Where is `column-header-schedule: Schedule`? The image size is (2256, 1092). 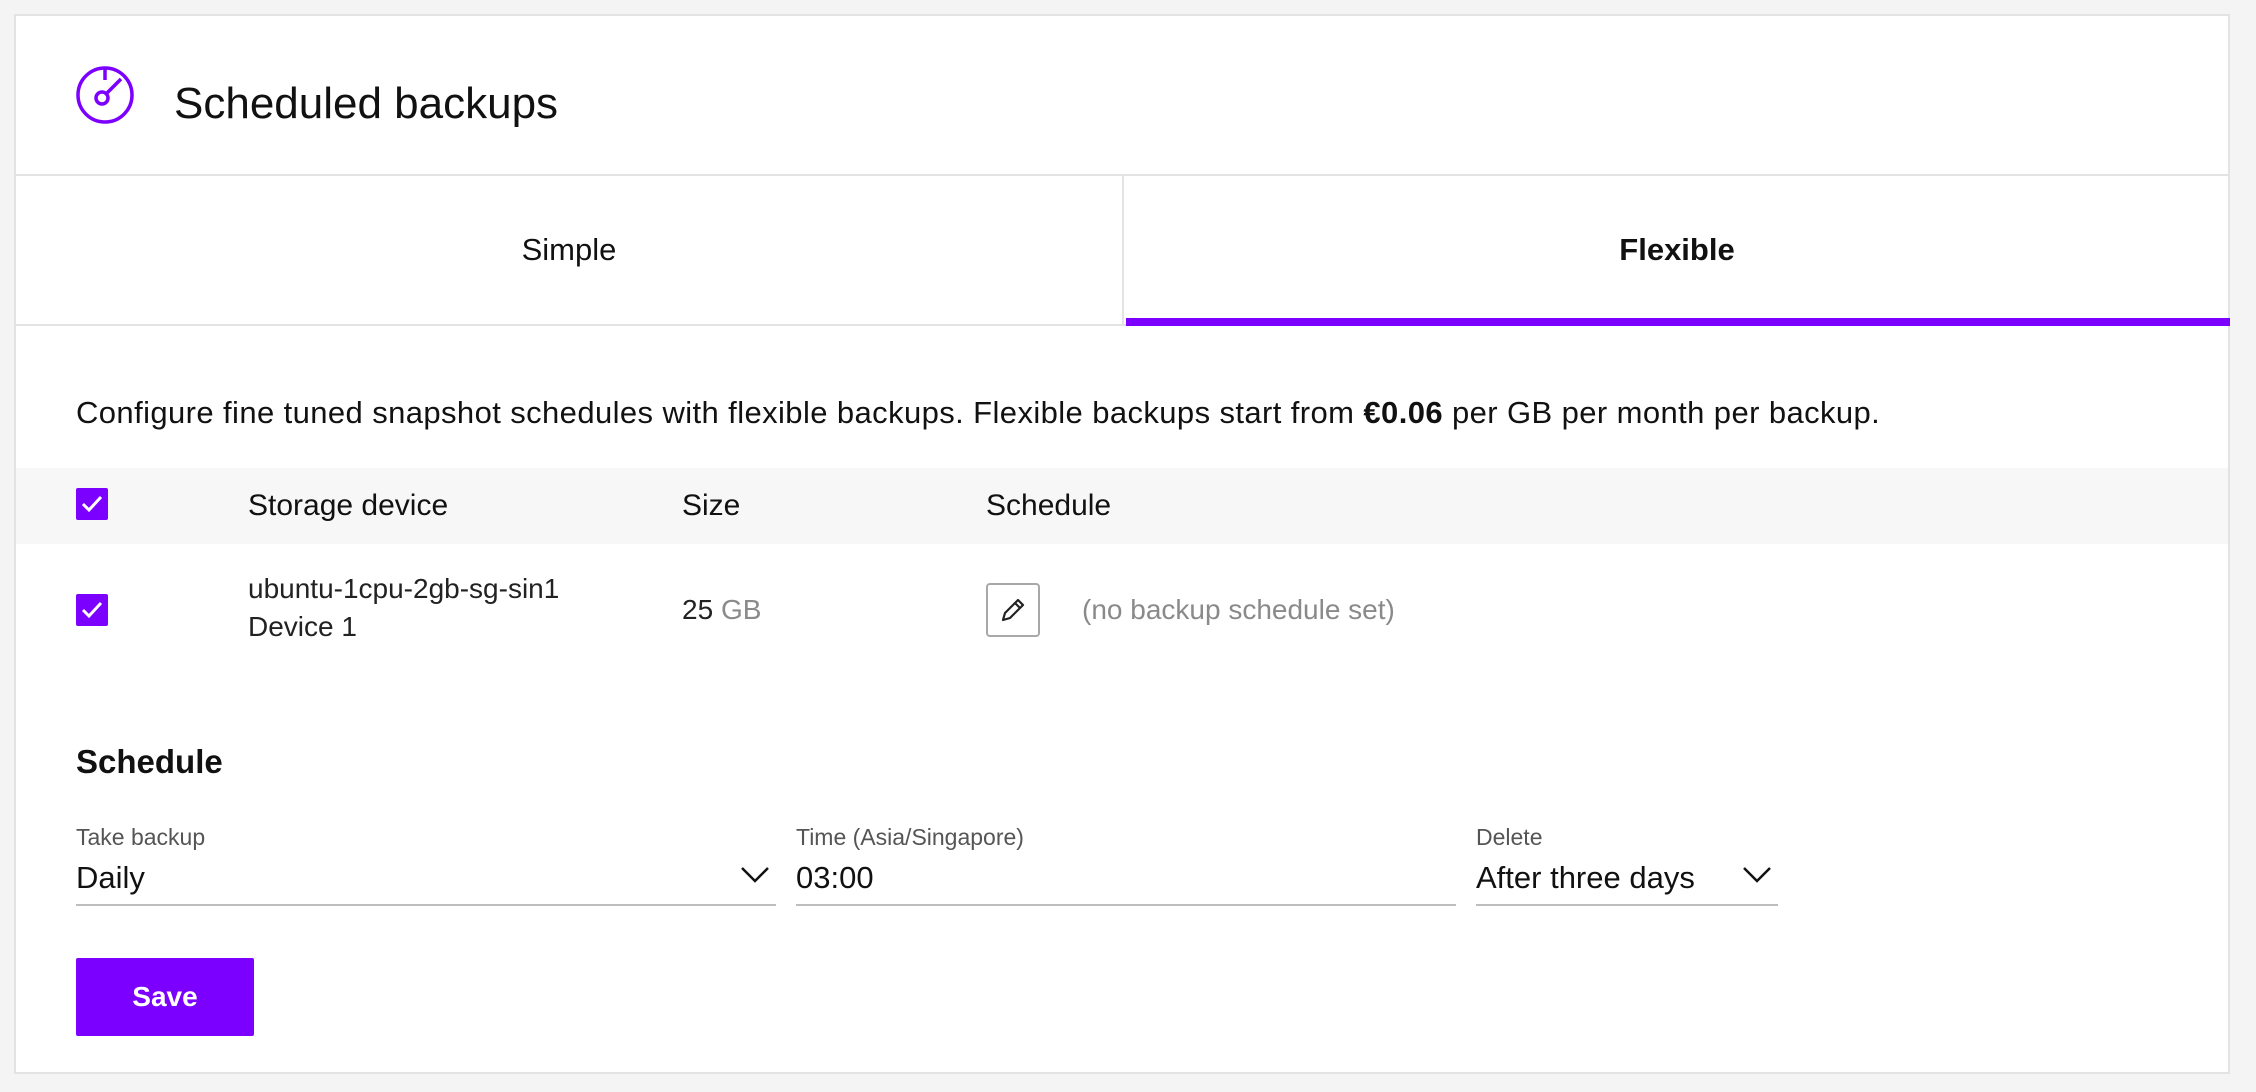 column-header-schedule: Schedule is located at coordinates (1049, 505).